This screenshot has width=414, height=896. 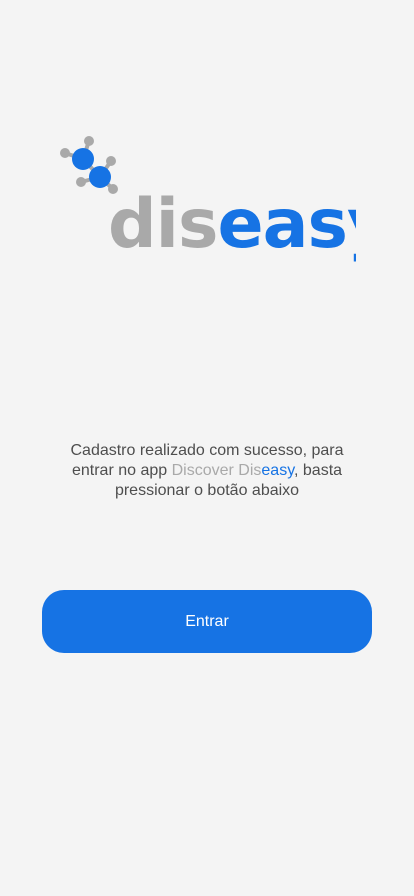 I want to click on diseasy-logo: diseasy, so click(x=206, y=202).